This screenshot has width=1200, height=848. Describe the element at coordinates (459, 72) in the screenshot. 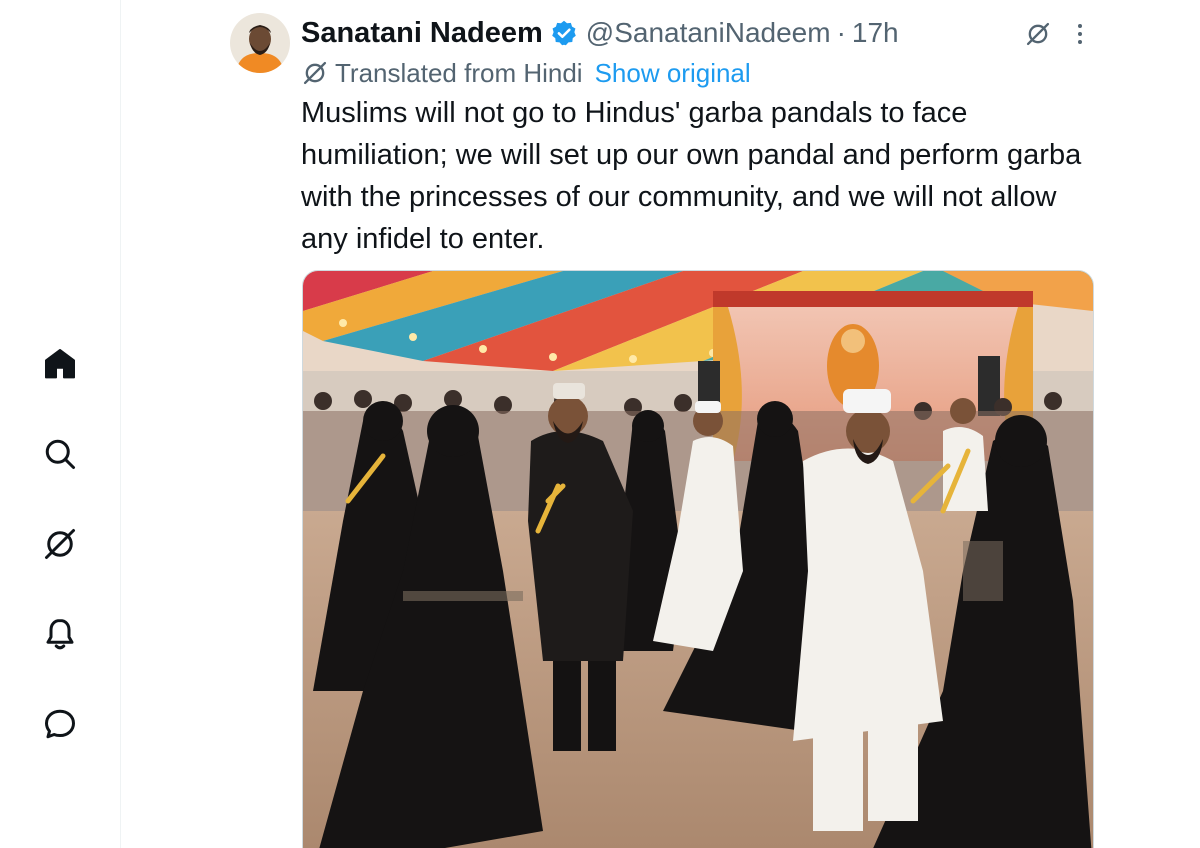

I see `translated-from-label: Translated from Hindi` at that location.